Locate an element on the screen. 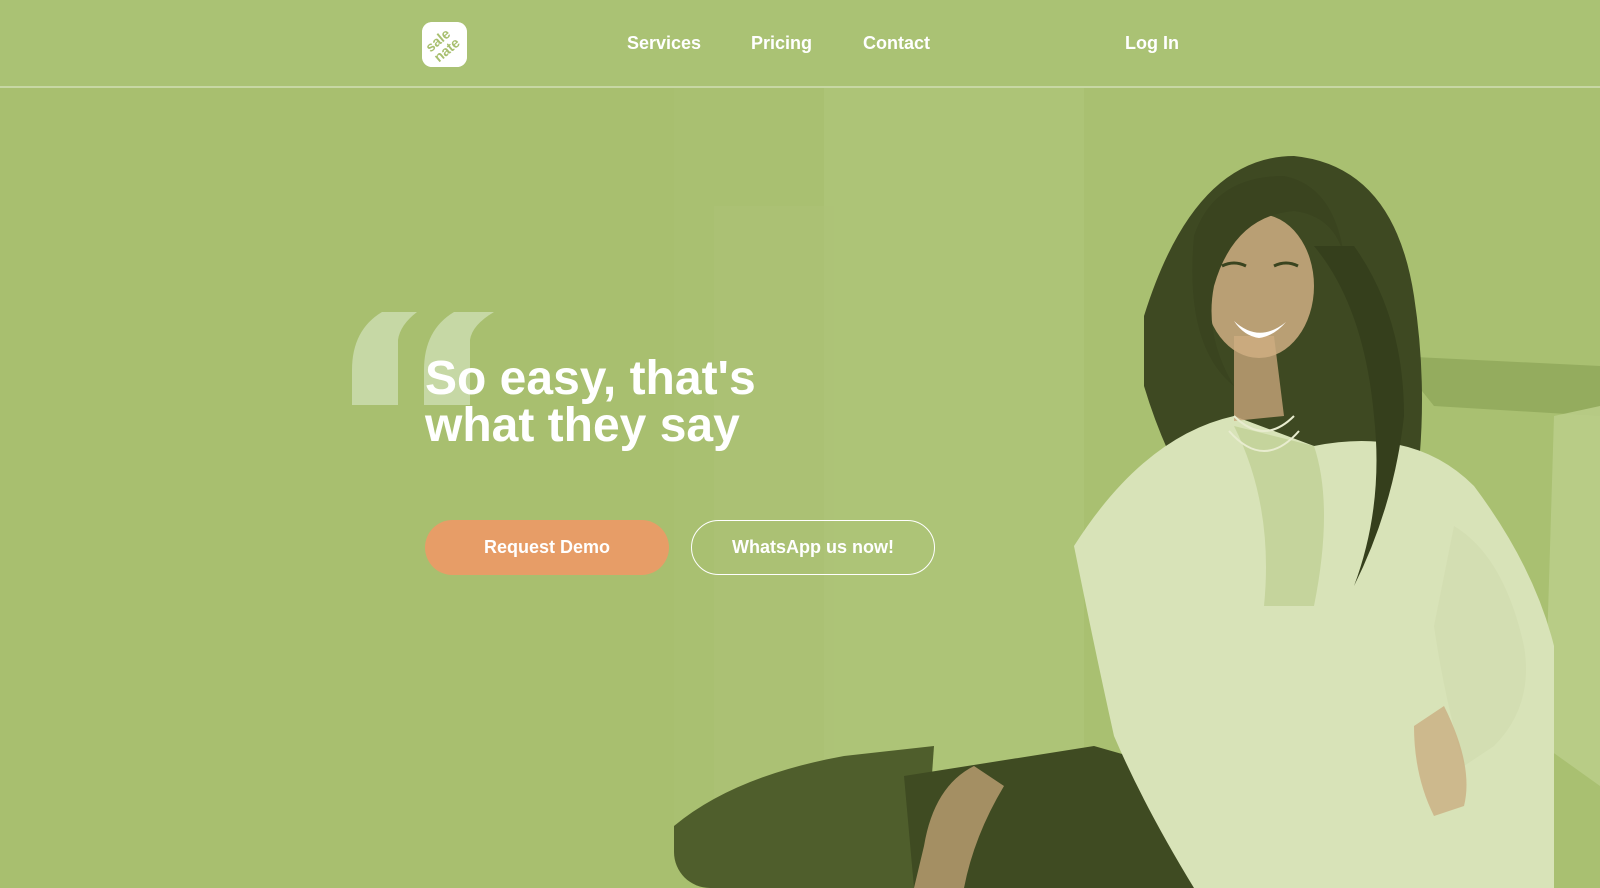  request-demo-button: Request Demo is located at coordinates (547, 547).